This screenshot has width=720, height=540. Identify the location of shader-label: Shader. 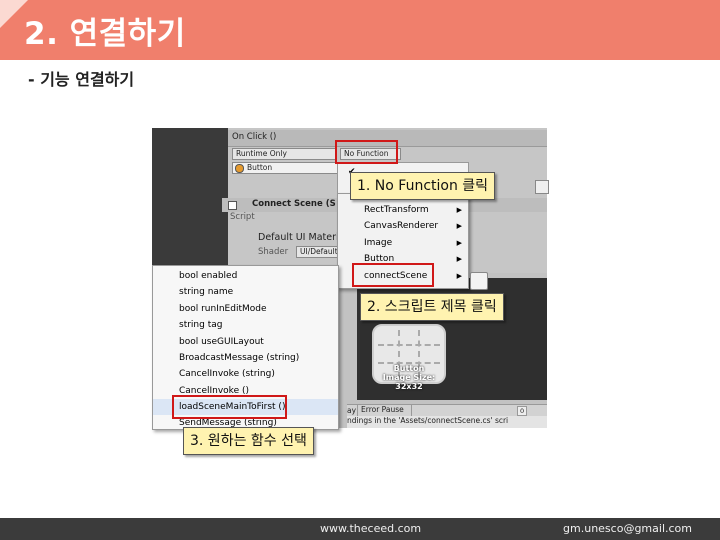
(273, 252).